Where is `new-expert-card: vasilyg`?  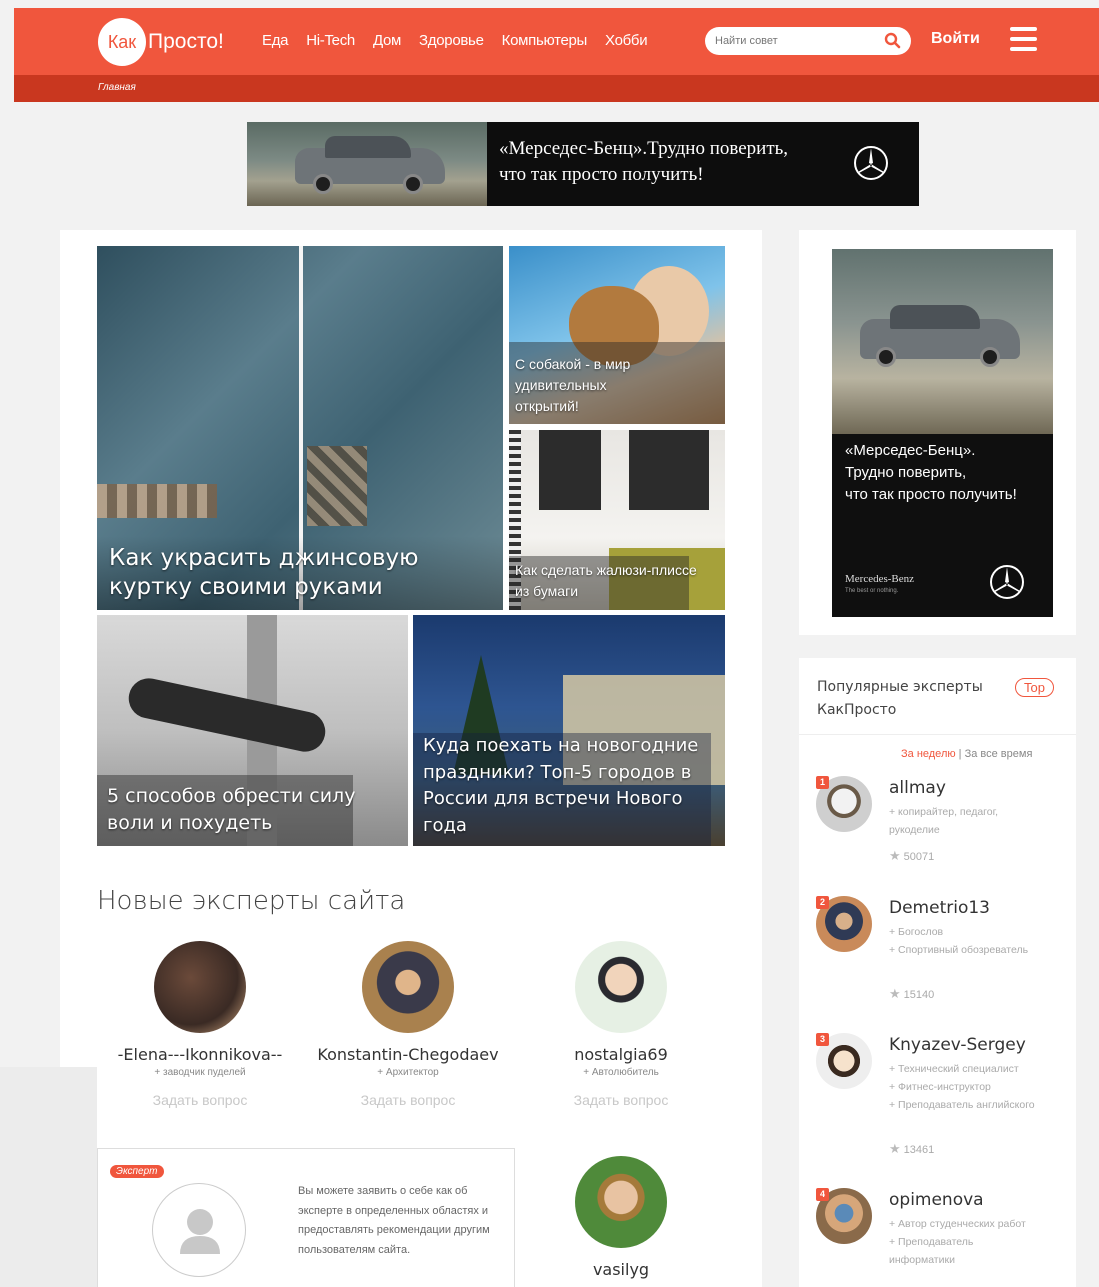 new-expert-card: vasilyg is located at coordinates (621, 1217).